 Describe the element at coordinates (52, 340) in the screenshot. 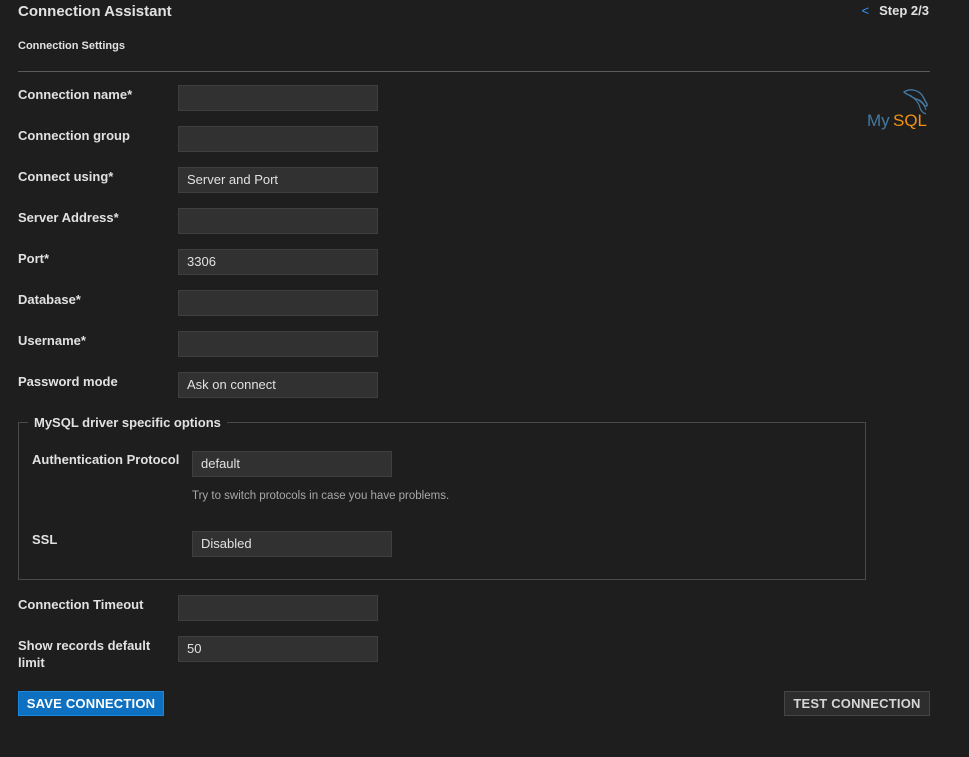

I see `username-label: Username*` at that location.